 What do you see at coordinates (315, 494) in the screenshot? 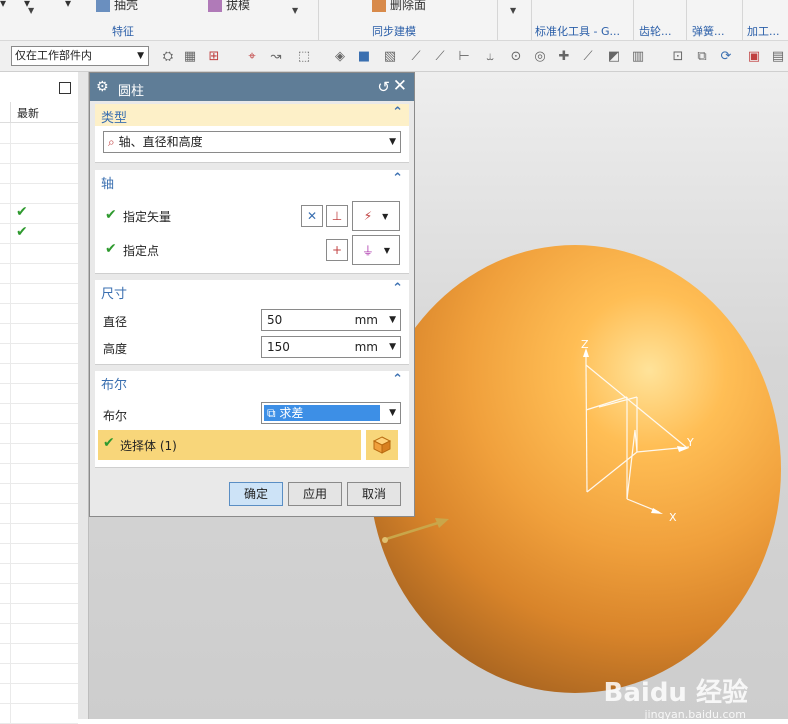
I see `apply-button: 应用` at bounding box center [315, 494].